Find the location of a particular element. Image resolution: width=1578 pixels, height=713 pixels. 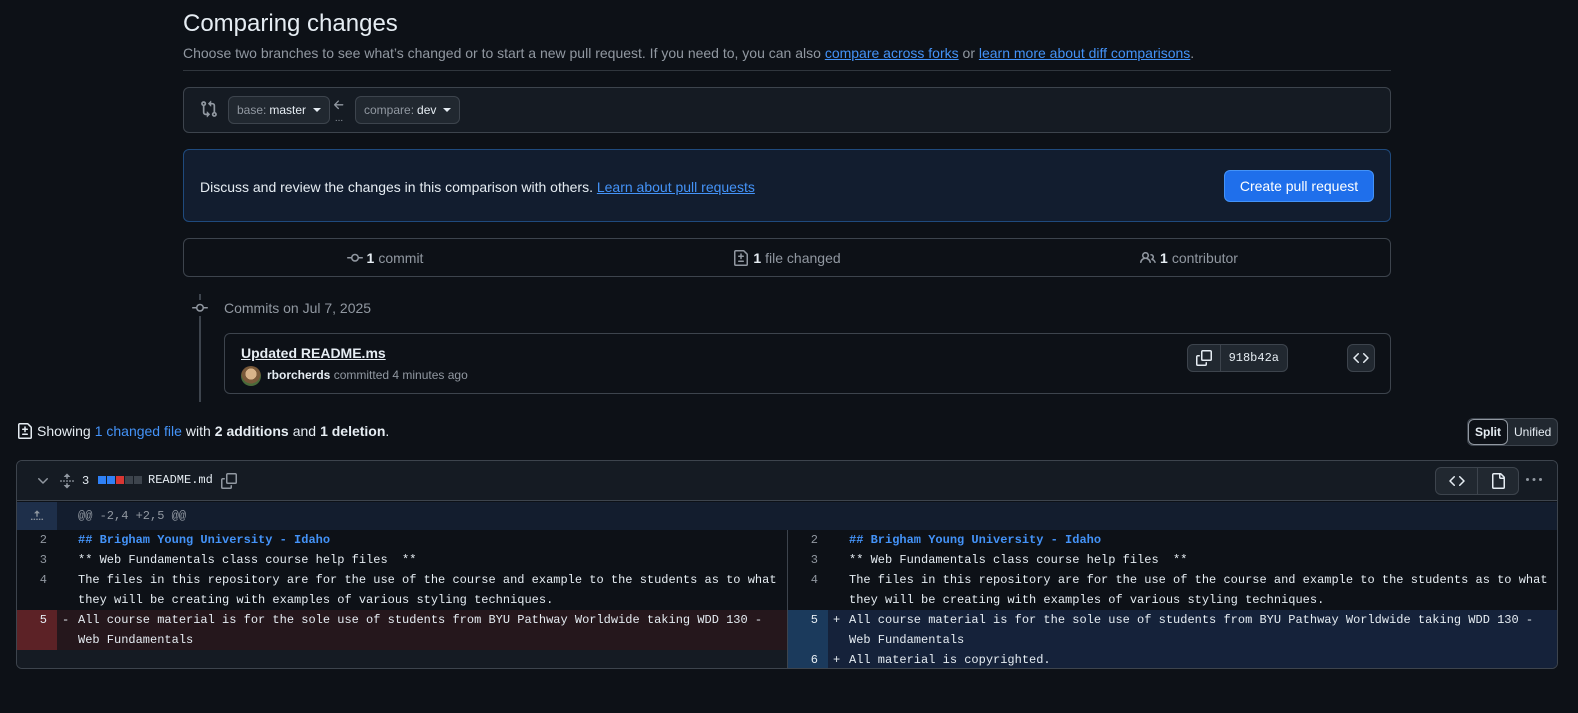

files-count: 1 is located at coordinates (757, 257).